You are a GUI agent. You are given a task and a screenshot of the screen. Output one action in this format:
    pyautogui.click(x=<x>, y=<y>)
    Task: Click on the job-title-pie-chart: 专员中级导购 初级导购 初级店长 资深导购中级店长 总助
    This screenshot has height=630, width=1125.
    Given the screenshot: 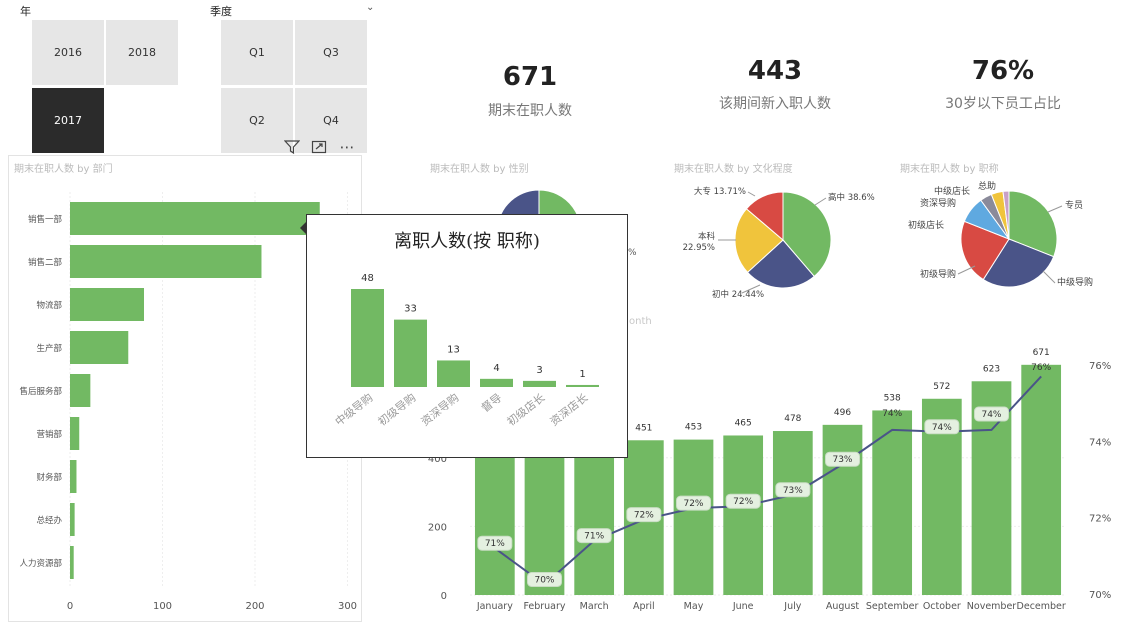 What is the action you would take?
    pyautogui.click(x=1000, y=234)
    